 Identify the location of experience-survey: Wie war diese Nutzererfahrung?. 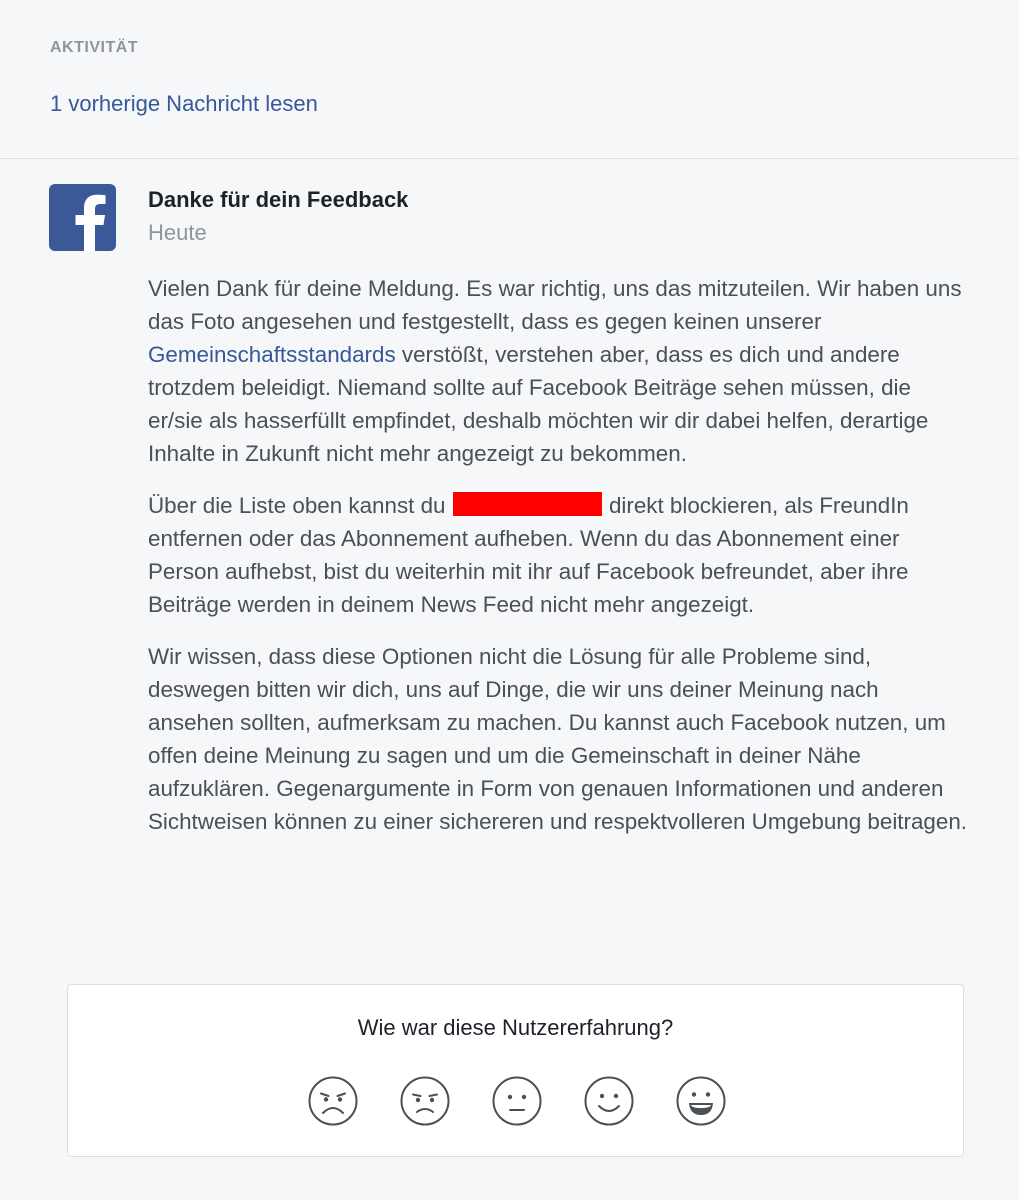
(515, 1070).